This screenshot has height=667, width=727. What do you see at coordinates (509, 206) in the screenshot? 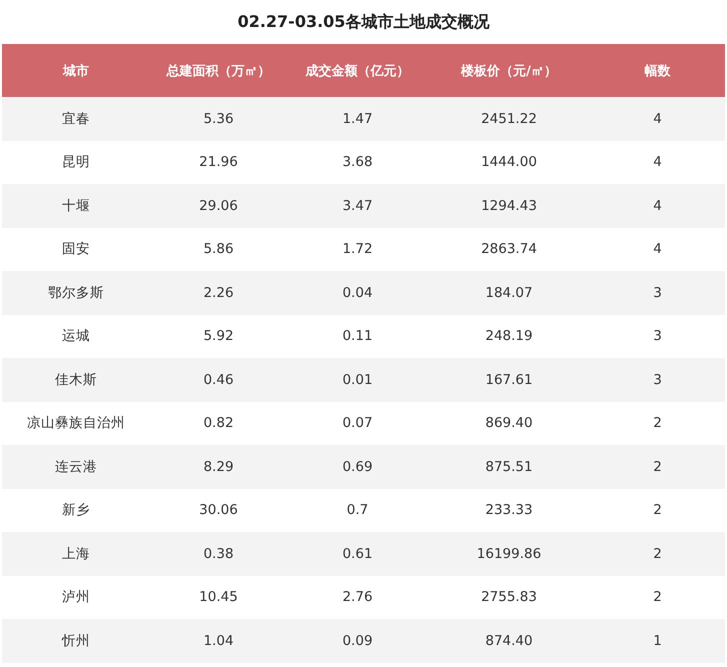
I see `table-cell-text: 1294.43` at bounding box center [509, 206].